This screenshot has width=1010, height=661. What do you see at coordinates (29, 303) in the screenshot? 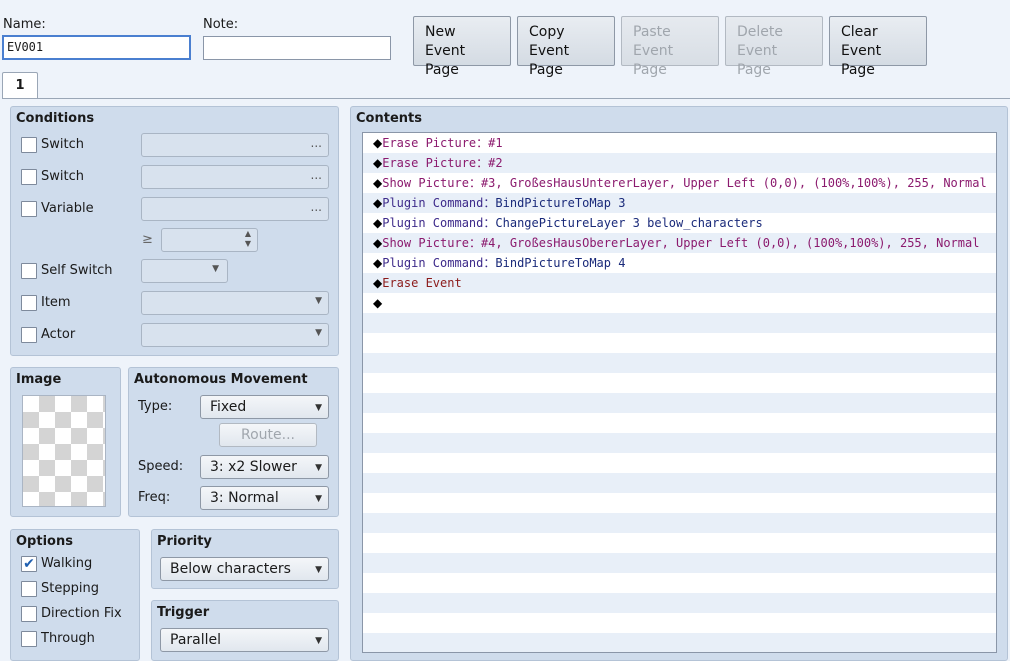
I see `item-checkbox` at bounding box center [29, 303].